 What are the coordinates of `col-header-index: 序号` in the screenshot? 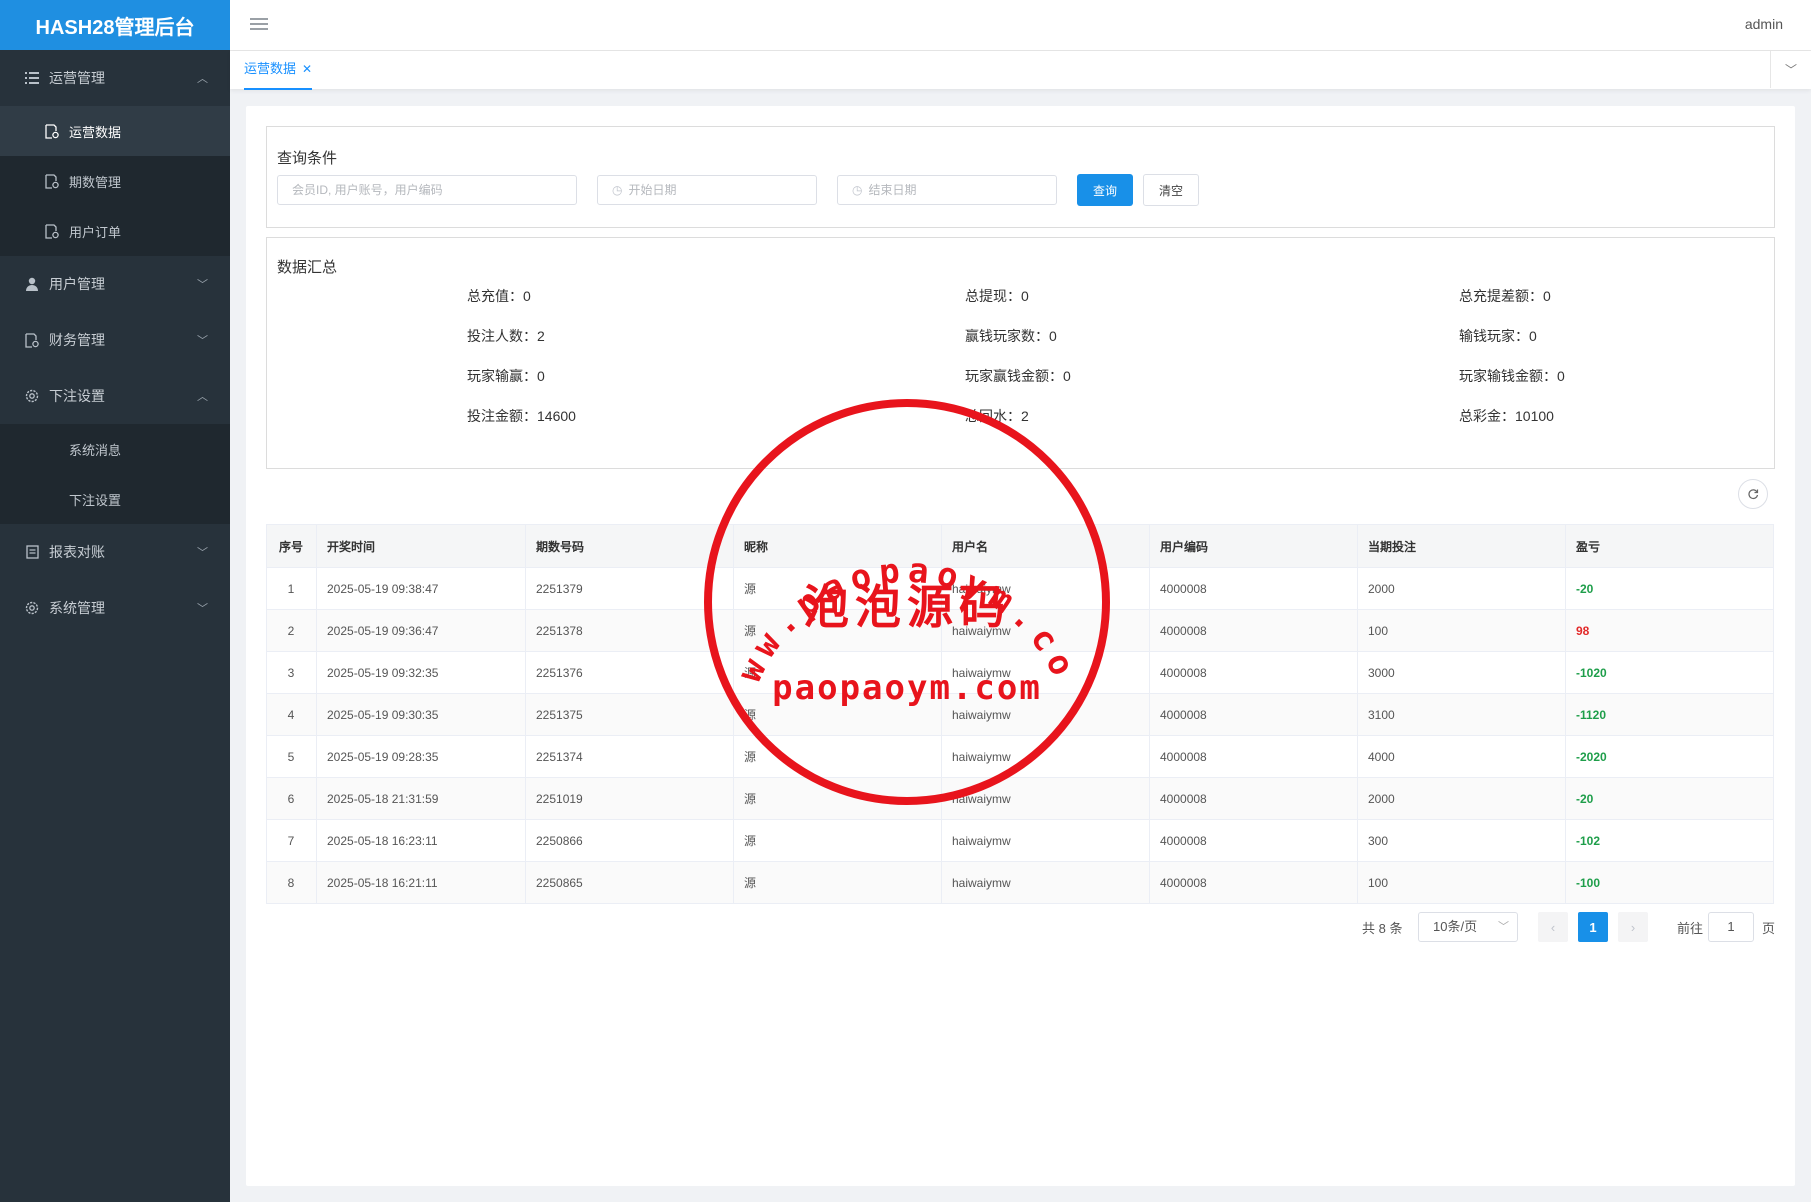 It's located at (291, 546).